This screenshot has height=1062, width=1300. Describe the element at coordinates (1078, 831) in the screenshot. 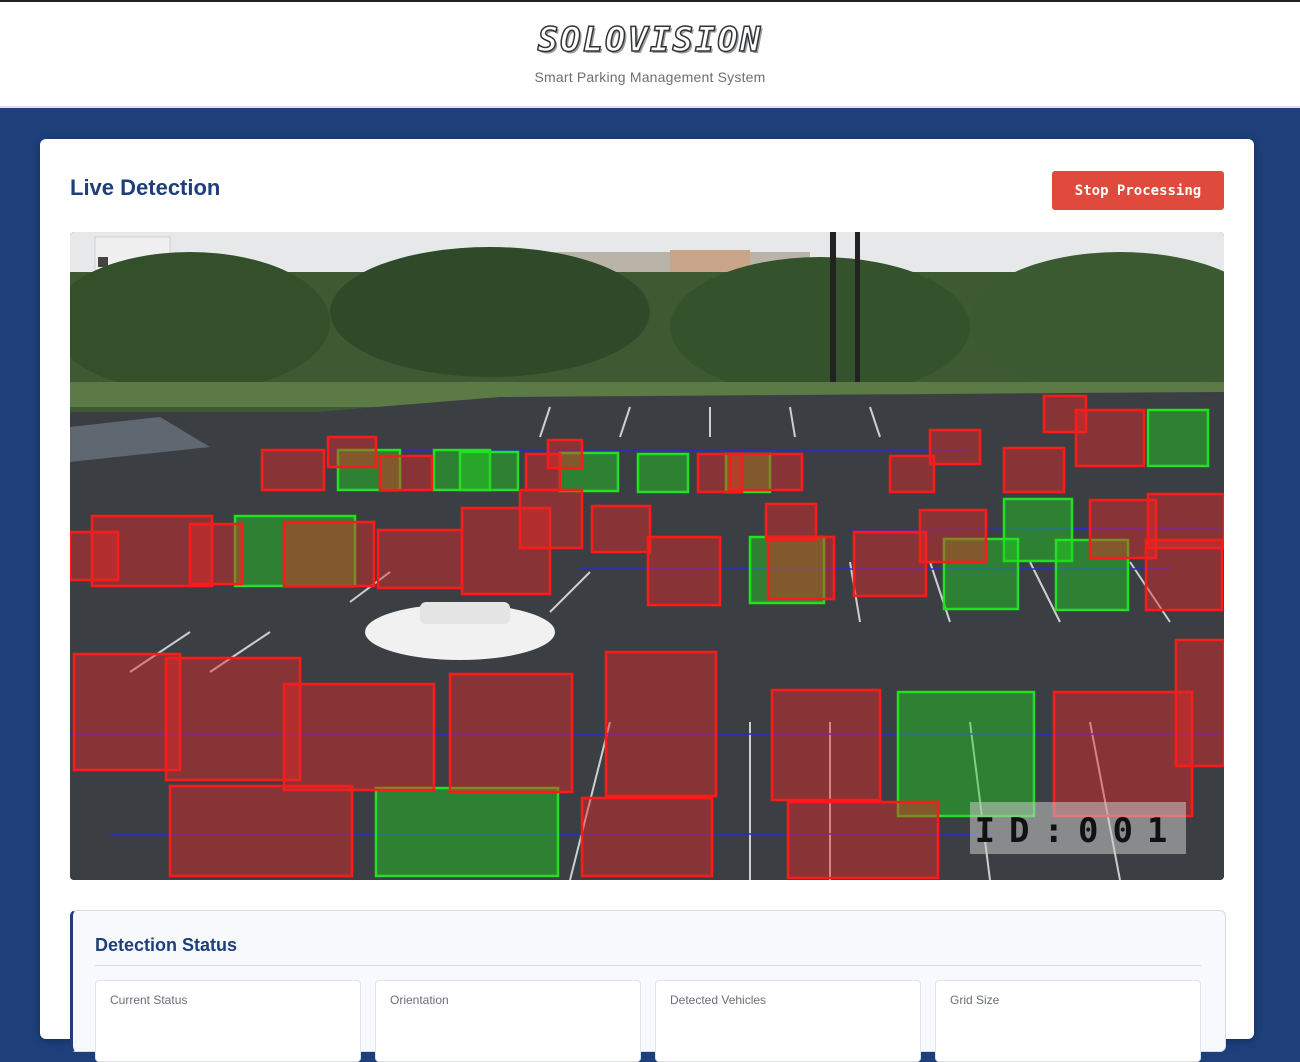

I see `camera-id-label: ID:001` at that location.